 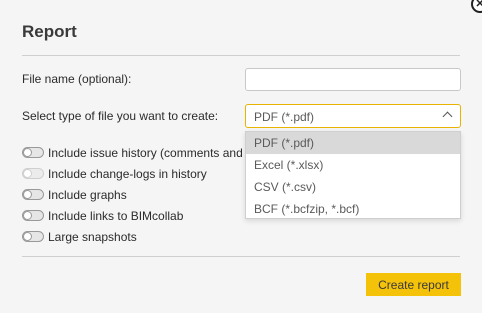 I want to click on toggle-label: Include graphs, so click(x=87, y=195).